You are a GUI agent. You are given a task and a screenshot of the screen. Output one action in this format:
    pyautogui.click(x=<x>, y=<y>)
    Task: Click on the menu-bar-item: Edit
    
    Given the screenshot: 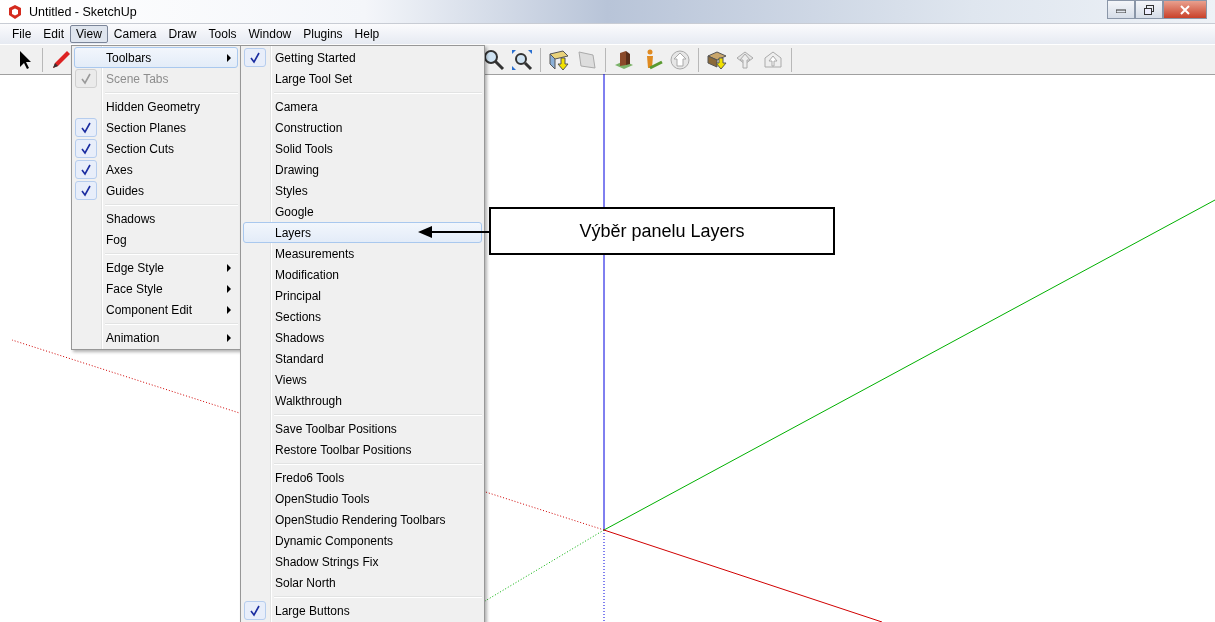 What is the action you would take?
    pyautogui.click(x=54, y=34)
    